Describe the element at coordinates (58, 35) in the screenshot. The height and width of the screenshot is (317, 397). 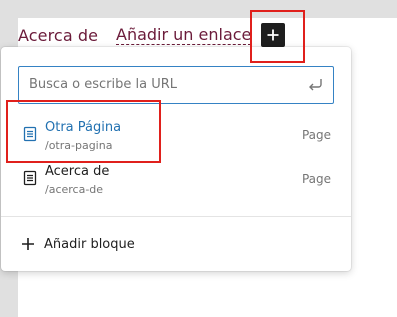
I see `nav-item-acerca-de: Acerca de` at that location.